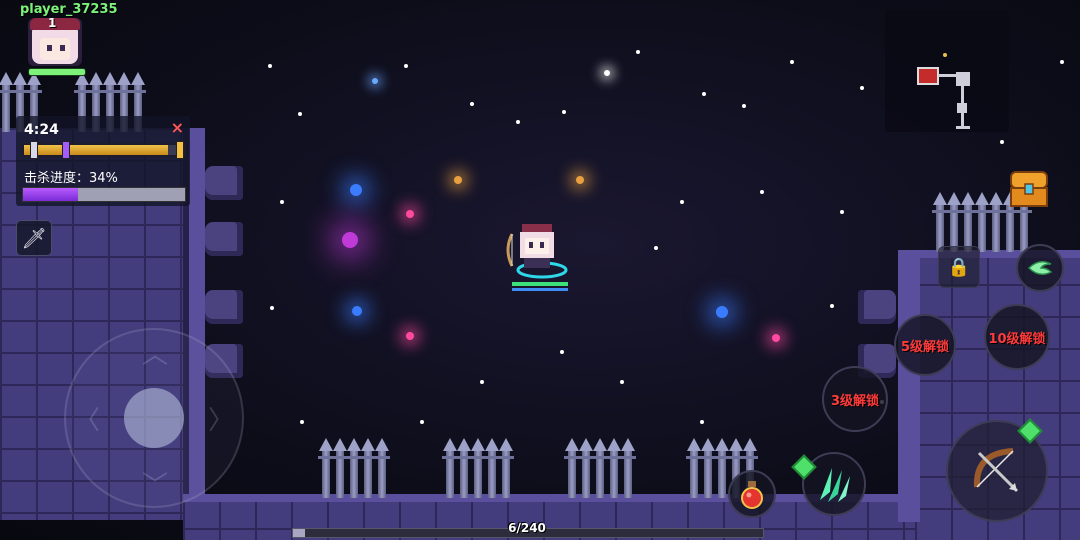 The image size is (1080, 540). Describe the element at coordinates (537, 257) in the screenshot. I see `player-character` at that location.